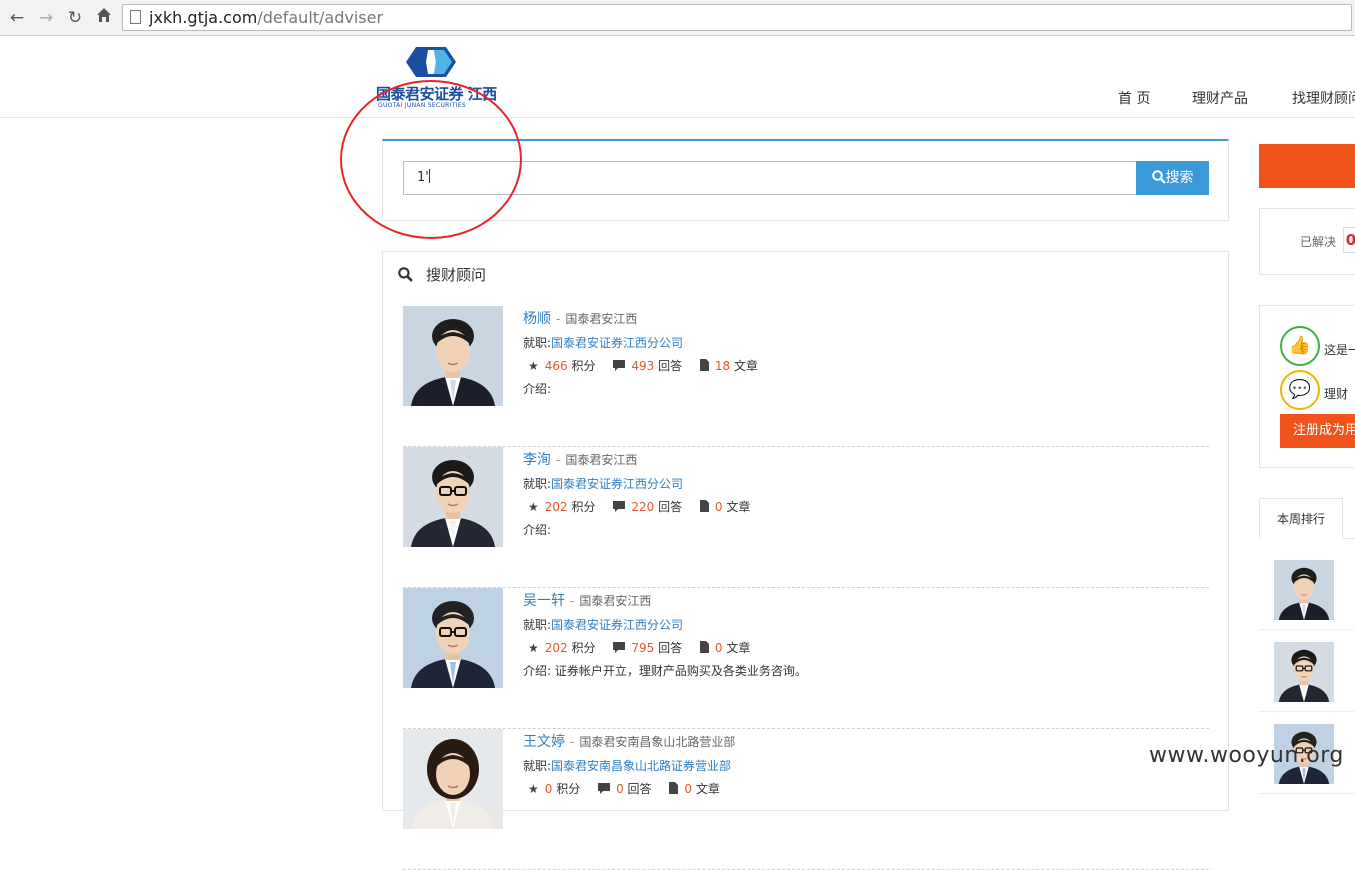  Describe the element at coordinates (17, 18) in the screenshot. I see `back-icon: ←` at that location.